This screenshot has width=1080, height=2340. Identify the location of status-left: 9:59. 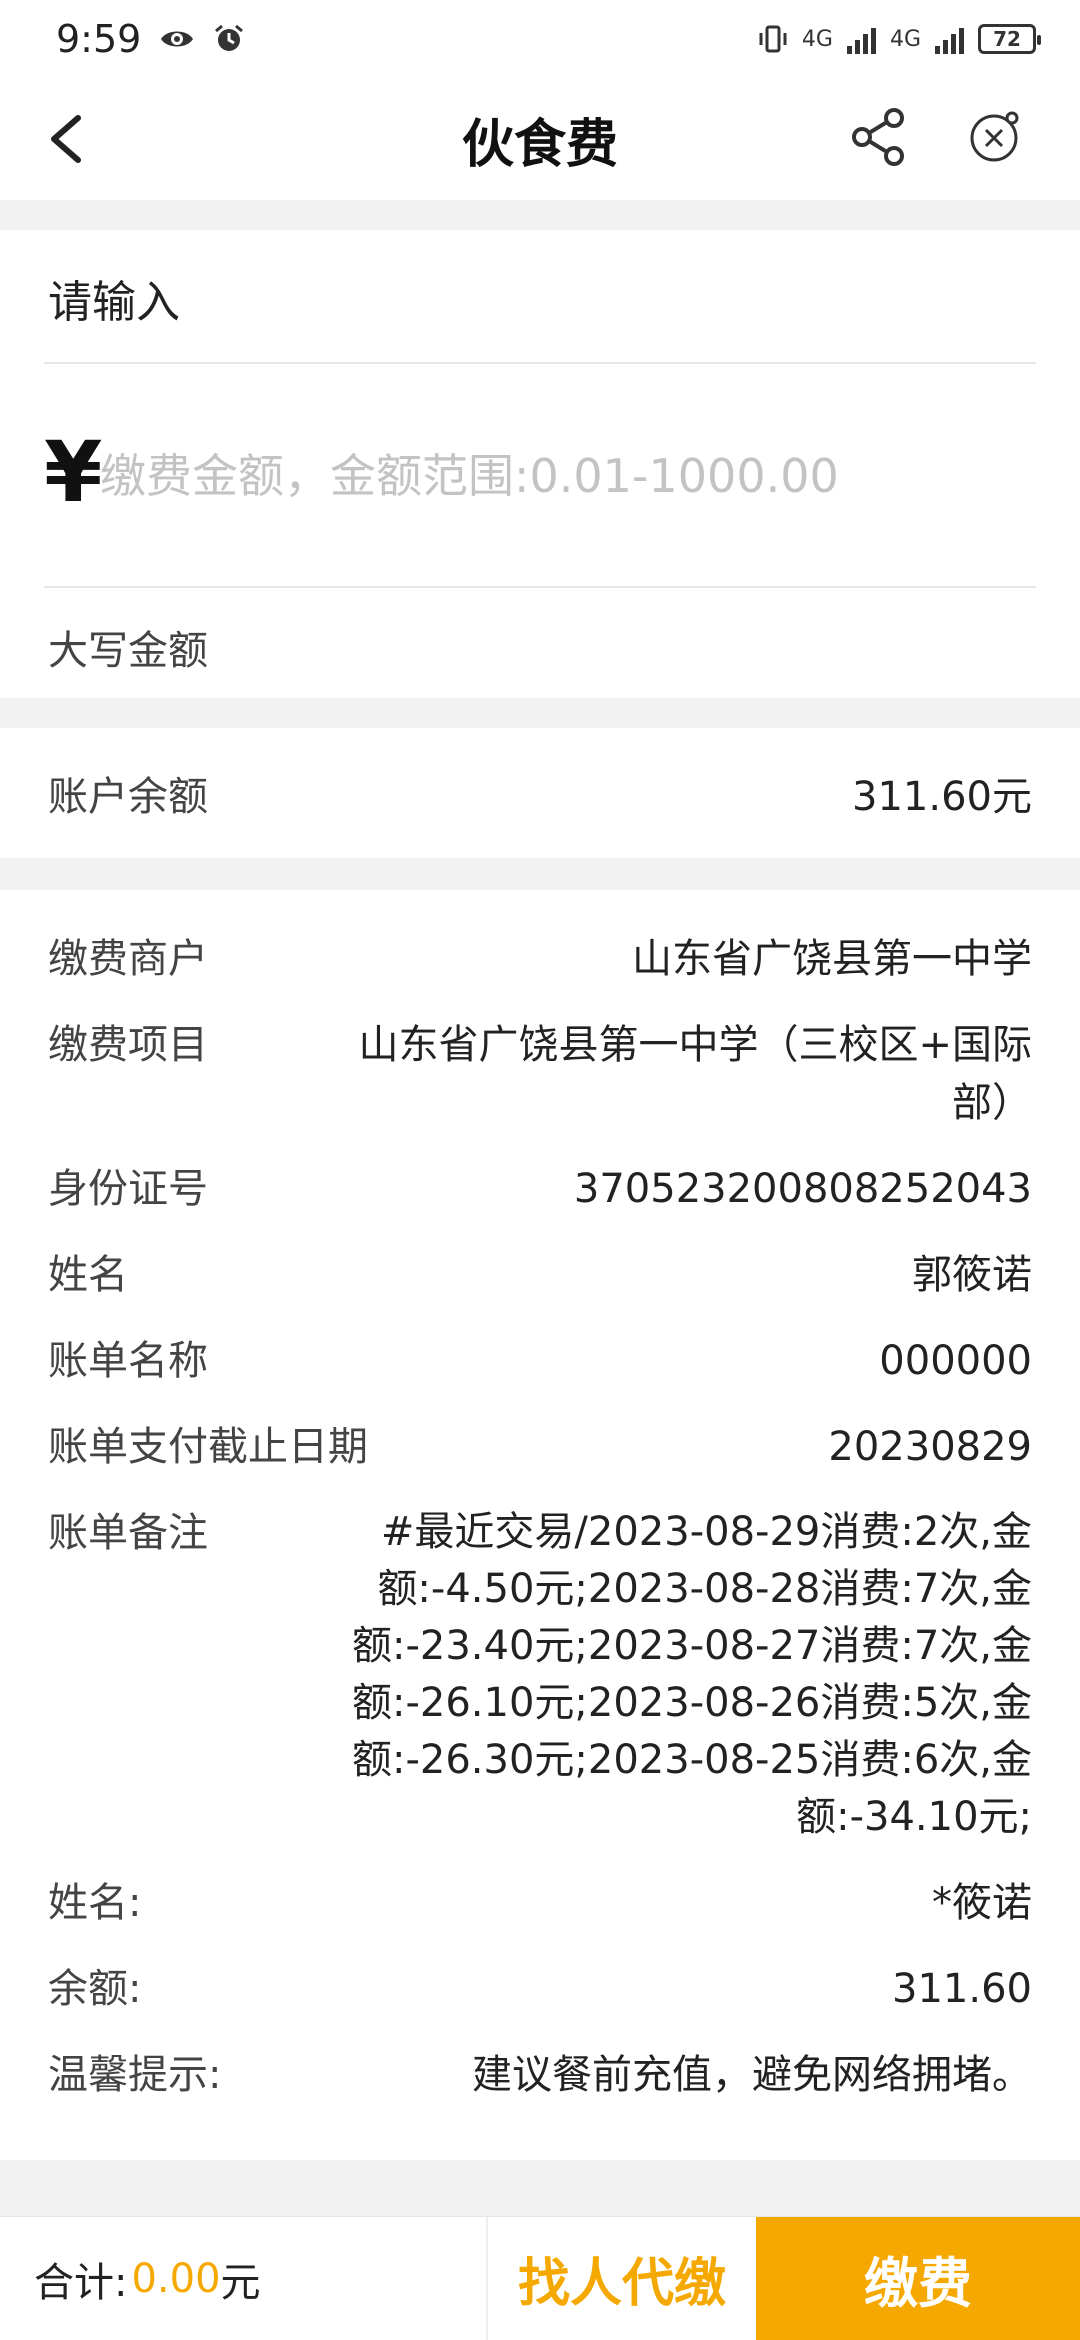
(150, 39).